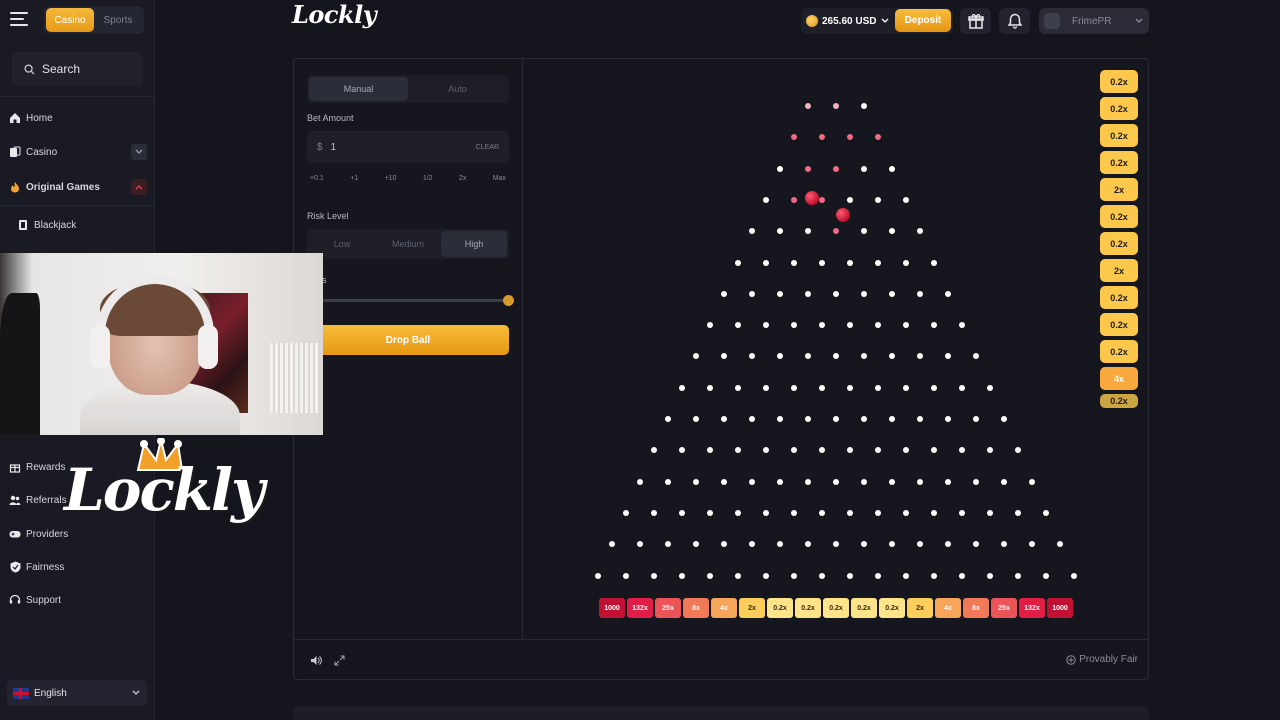  What do you see at coordinates (457, 89) in the screenshot?
I see `tab-auto: Auto` at bounding box center [457, 89].